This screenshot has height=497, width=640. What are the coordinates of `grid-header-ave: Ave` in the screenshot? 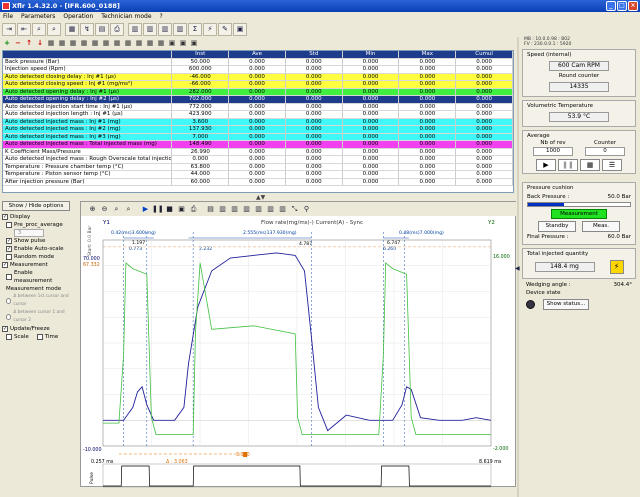 It's located at (257, 54).